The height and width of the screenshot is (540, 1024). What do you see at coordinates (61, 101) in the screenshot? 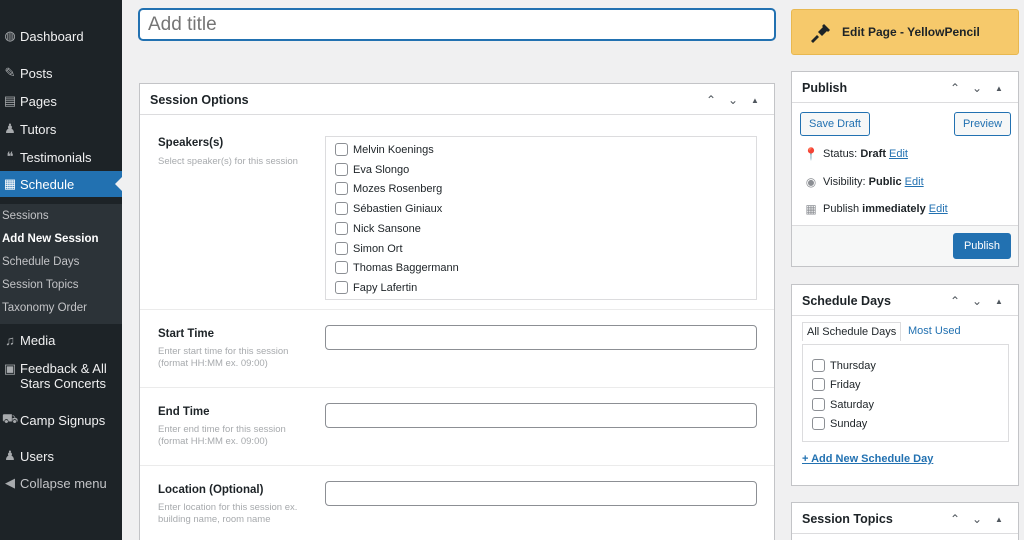
I see `menu-pages: ▤ Pages` at bounding box center [61, 101].